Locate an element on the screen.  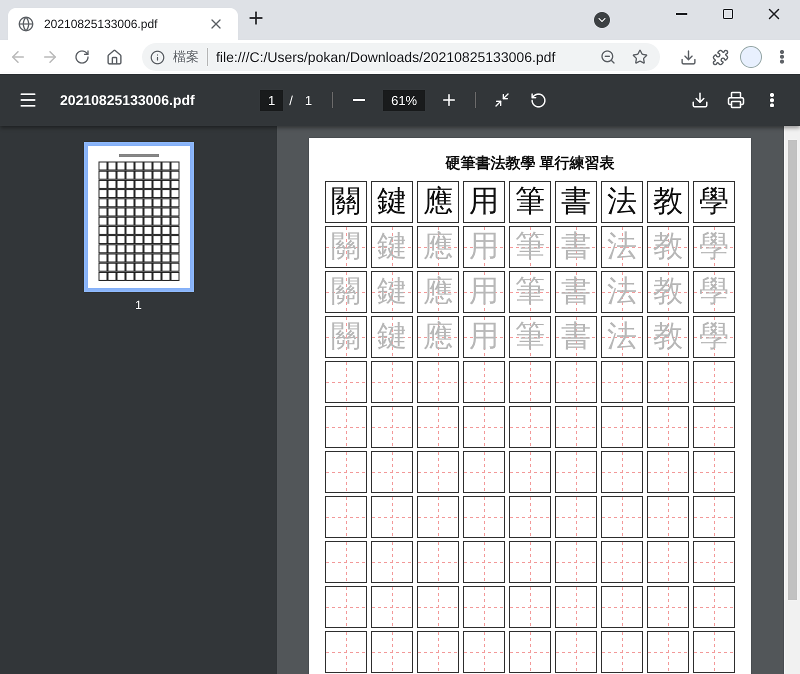
model-character: 教 is located at coordinates (668, 202).